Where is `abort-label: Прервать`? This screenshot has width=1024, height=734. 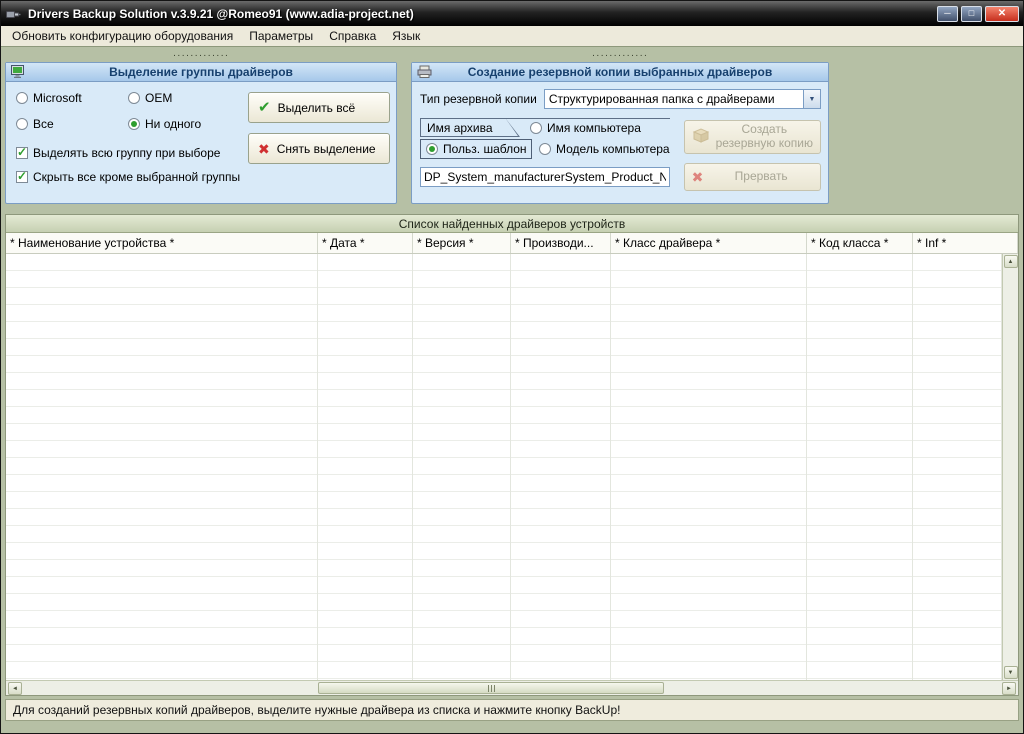 abort-label: Прервать is located at coordinates (761, 176).